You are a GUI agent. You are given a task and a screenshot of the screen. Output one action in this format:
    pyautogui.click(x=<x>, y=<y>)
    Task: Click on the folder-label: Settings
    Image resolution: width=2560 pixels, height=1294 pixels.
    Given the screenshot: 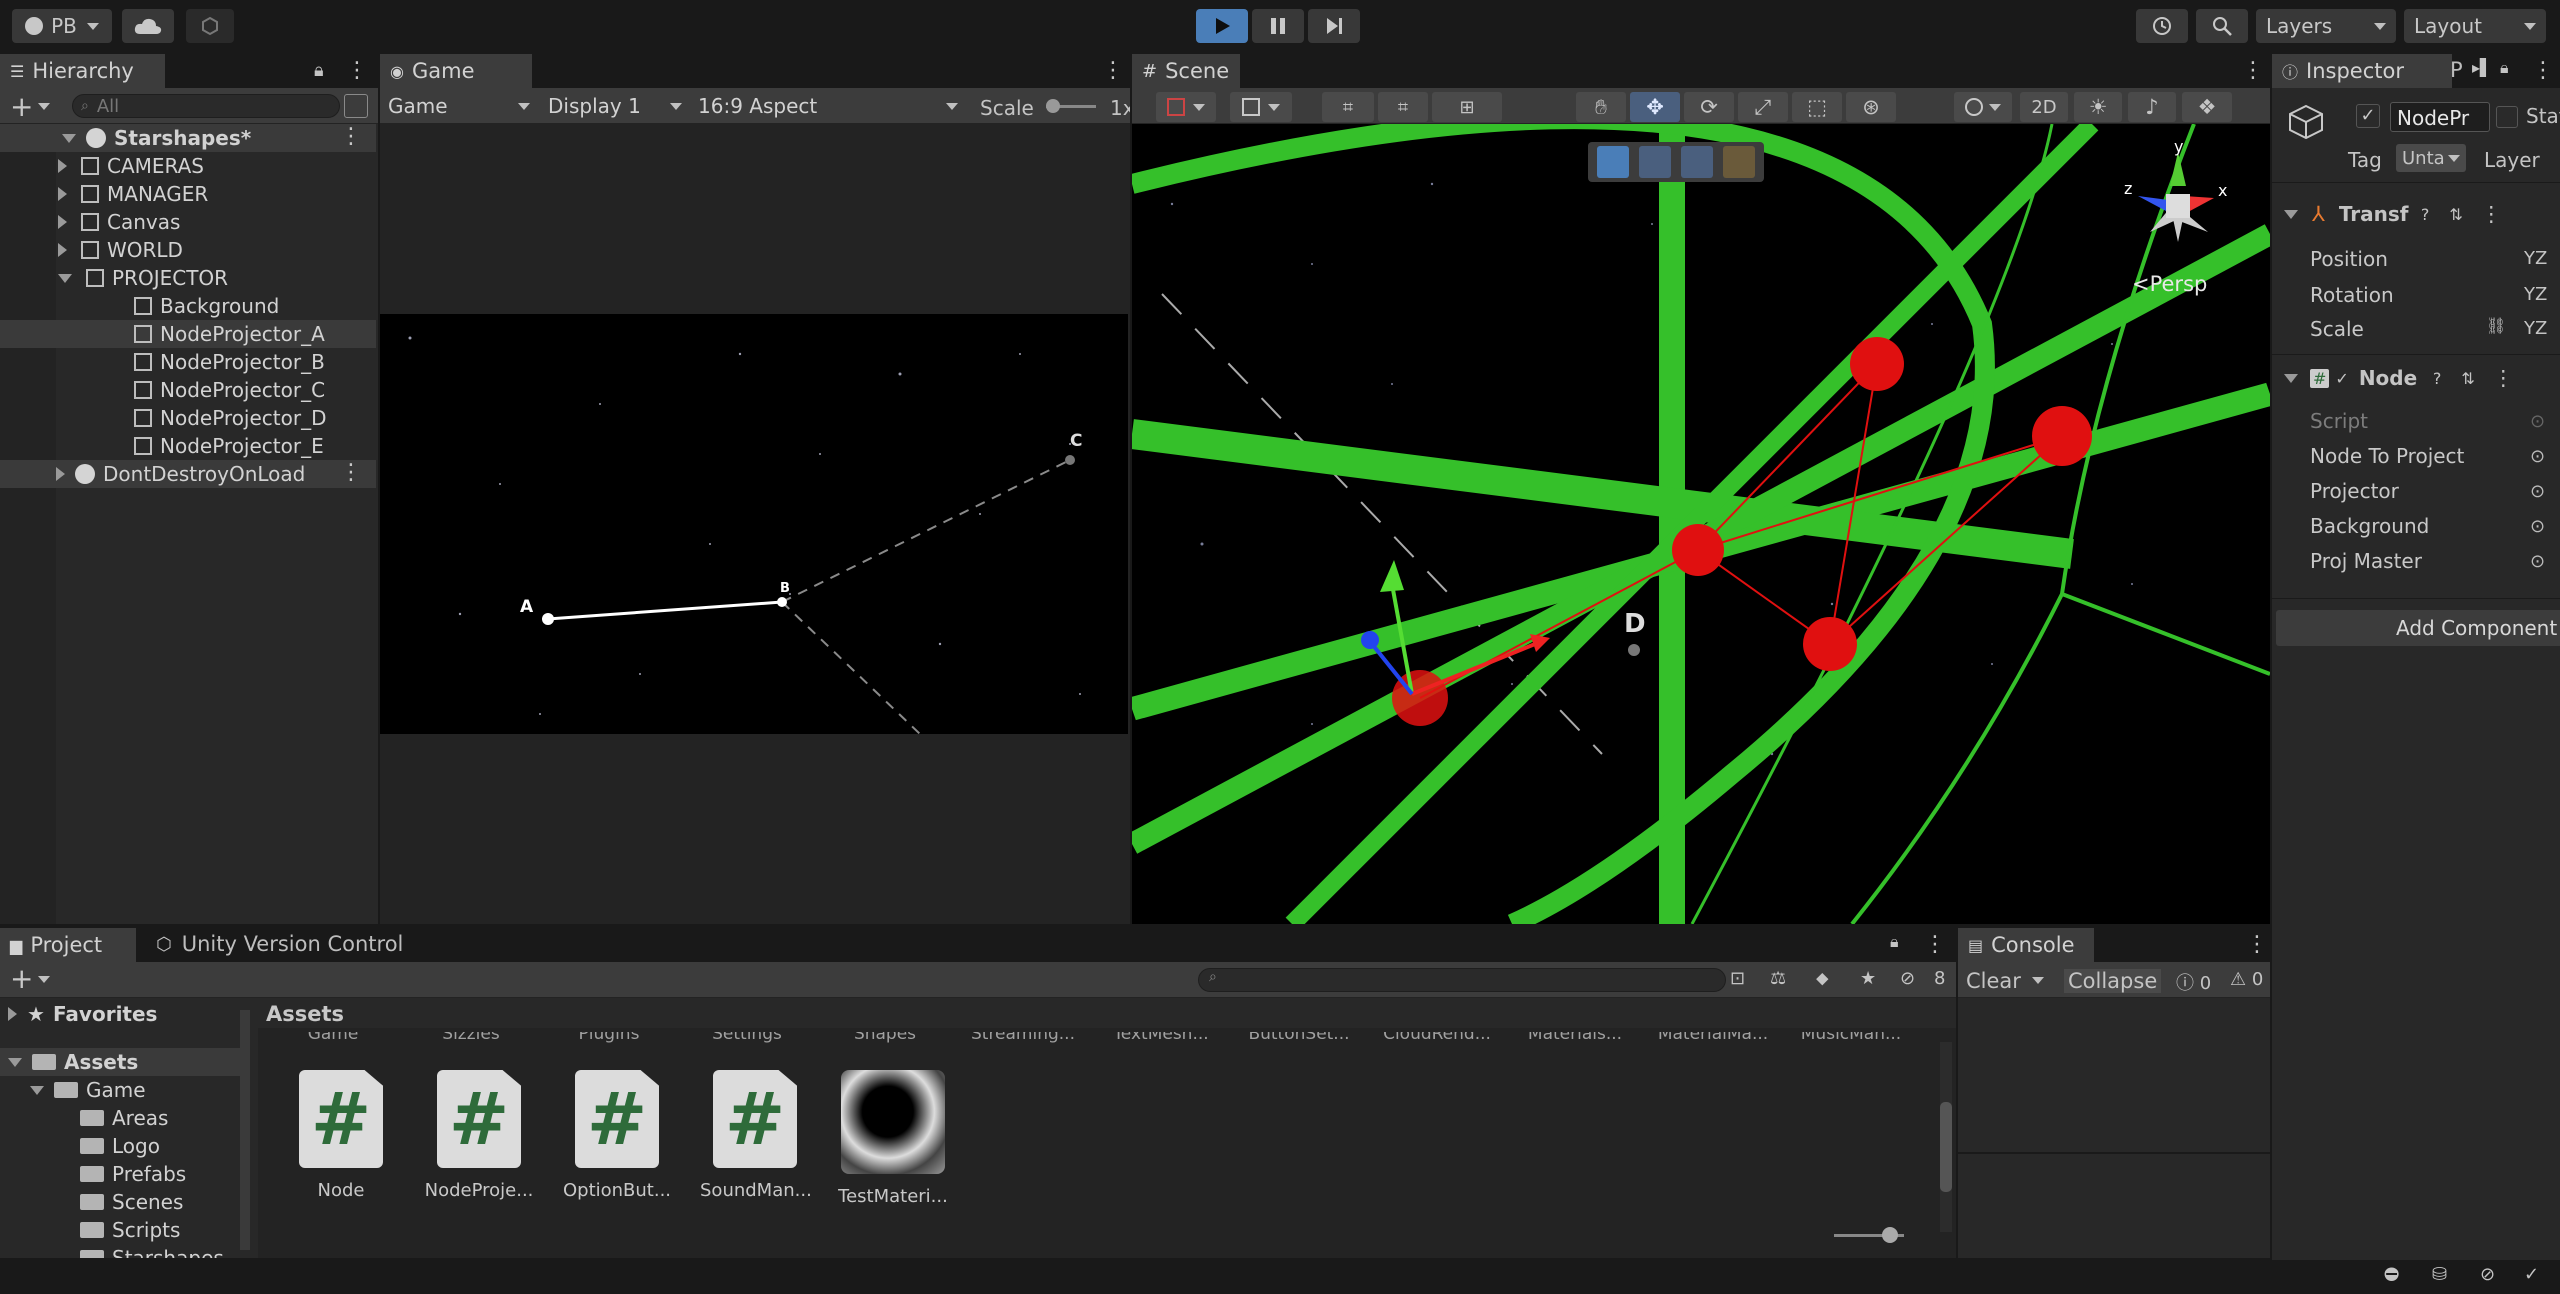 What is the action you would take?
    pyautogui.click(x=747, y=1038)
    